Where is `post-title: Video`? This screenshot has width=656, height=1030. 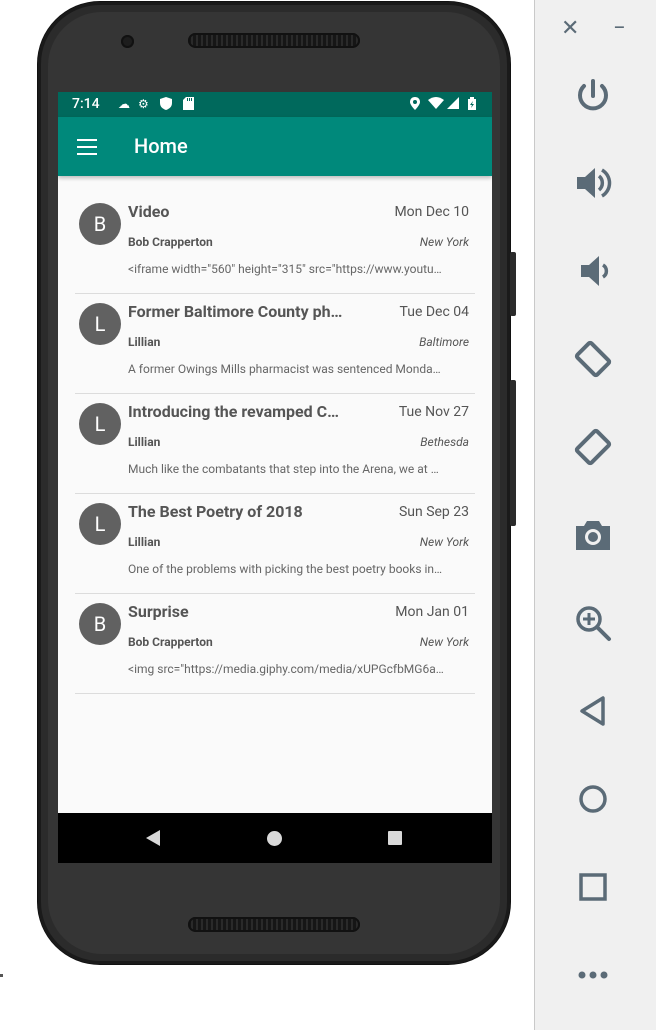 post-title: Video is located at coordinates (149, 211).